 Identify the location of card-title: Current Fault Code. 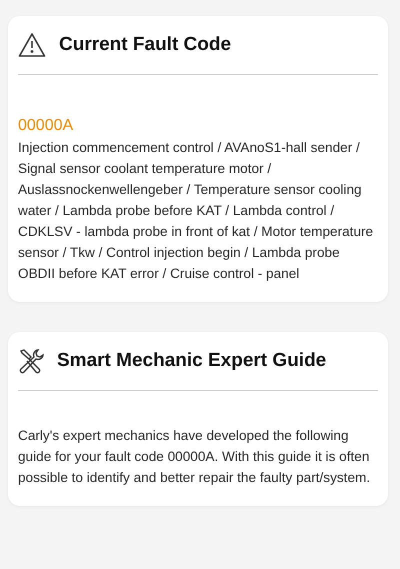
(145, 45).